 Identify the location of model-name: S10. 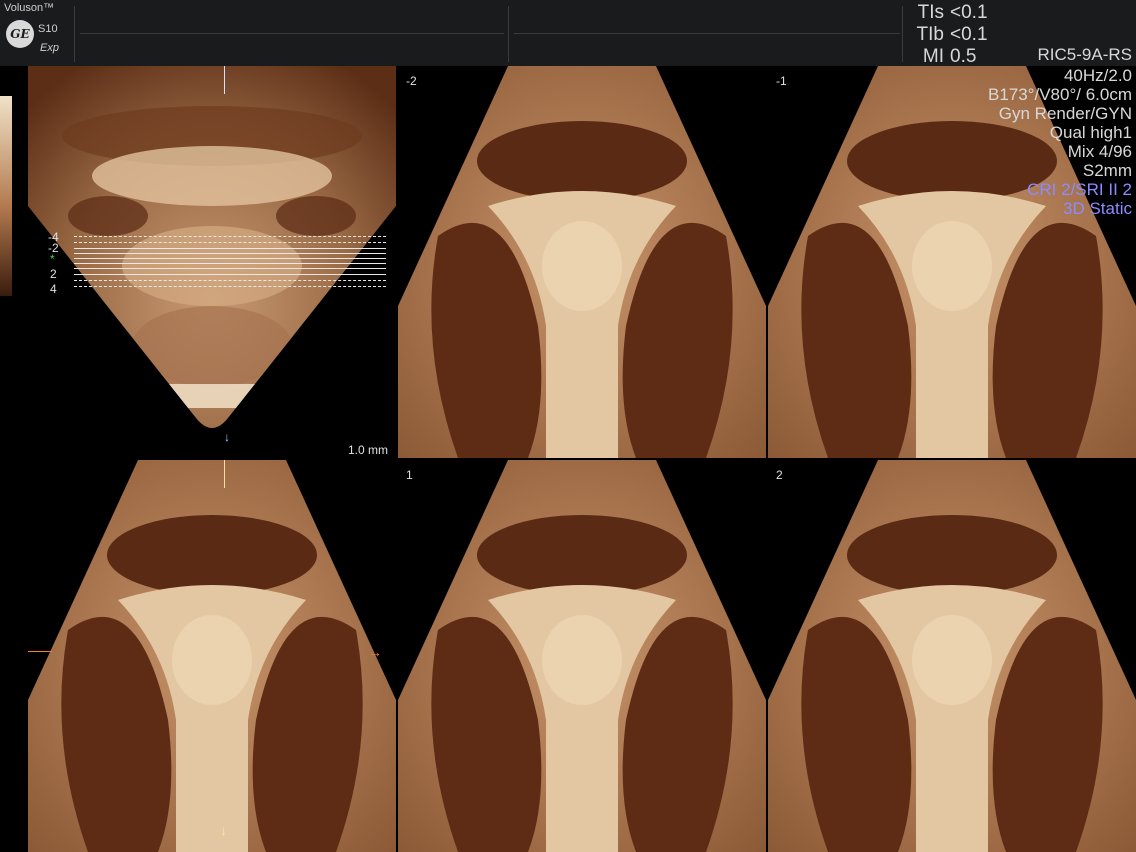
(48, 29).